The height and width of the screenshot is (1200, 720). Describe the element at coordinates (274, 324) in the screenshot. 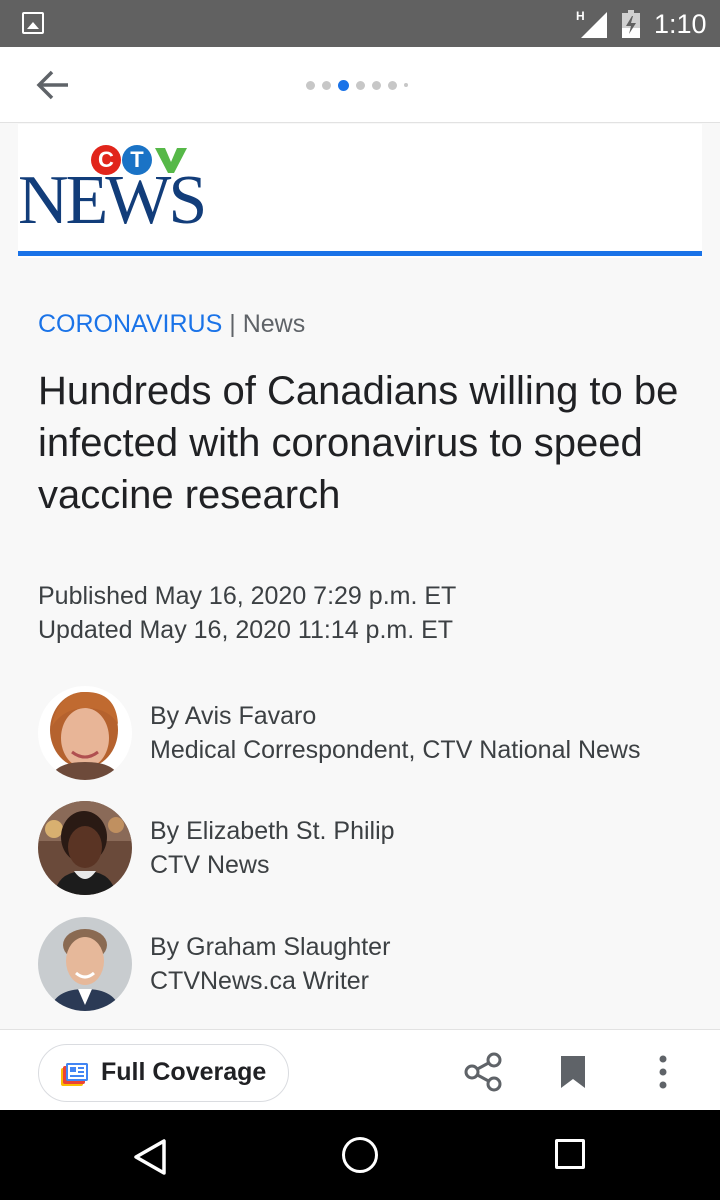

I see `section-name: News` at that location.